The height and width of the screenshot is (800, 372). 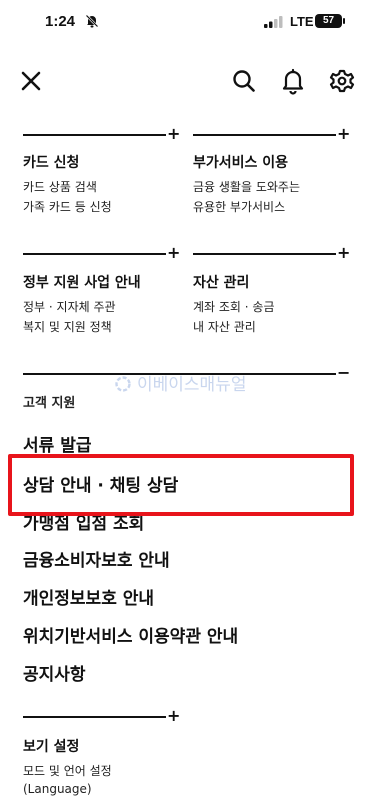 I want to click on battery-icon: 57, so click(x=330, y=21).